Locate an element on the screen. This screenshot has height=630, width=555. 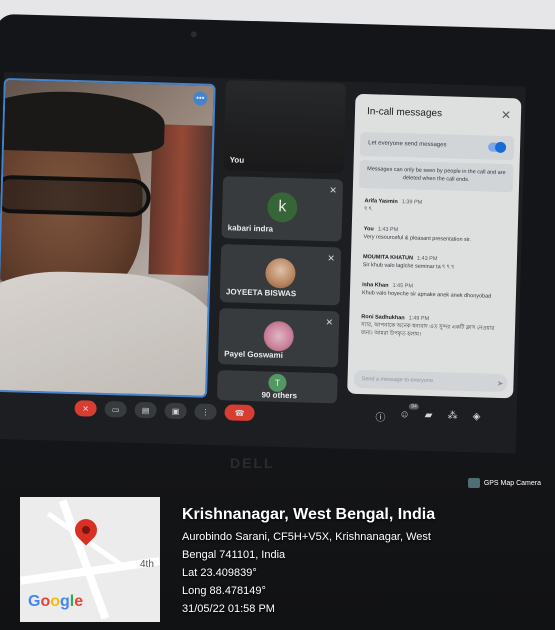
latitude: Lat 23.409839° is located at coordinates (219, 573).